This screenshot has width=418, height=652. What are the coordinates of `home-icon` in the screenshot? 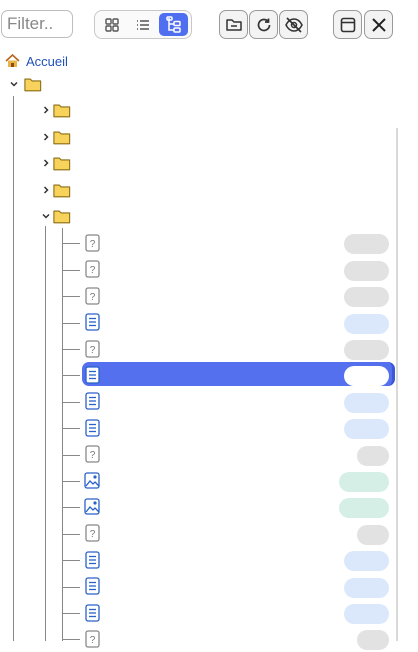 It's located at (12, 60).